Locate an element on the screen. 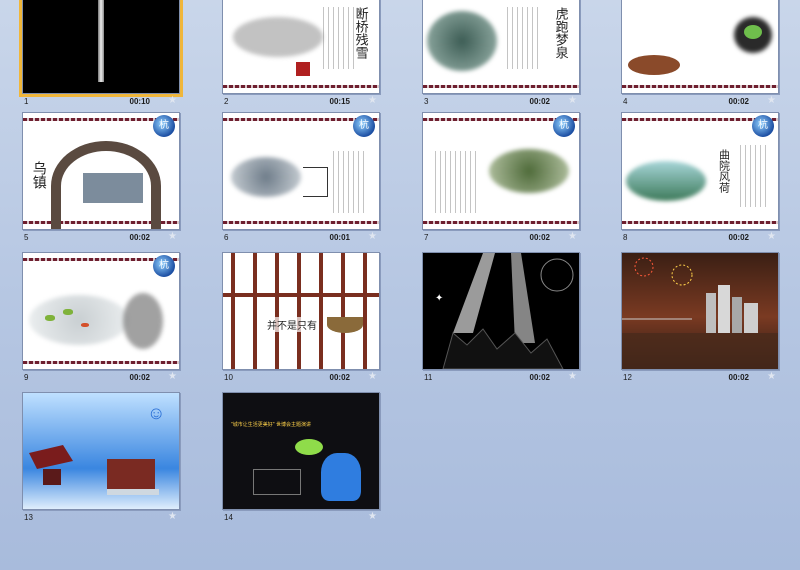 The image size is (800, 570). slide-preview-6: 杭 is located at coordinates (301, 171).